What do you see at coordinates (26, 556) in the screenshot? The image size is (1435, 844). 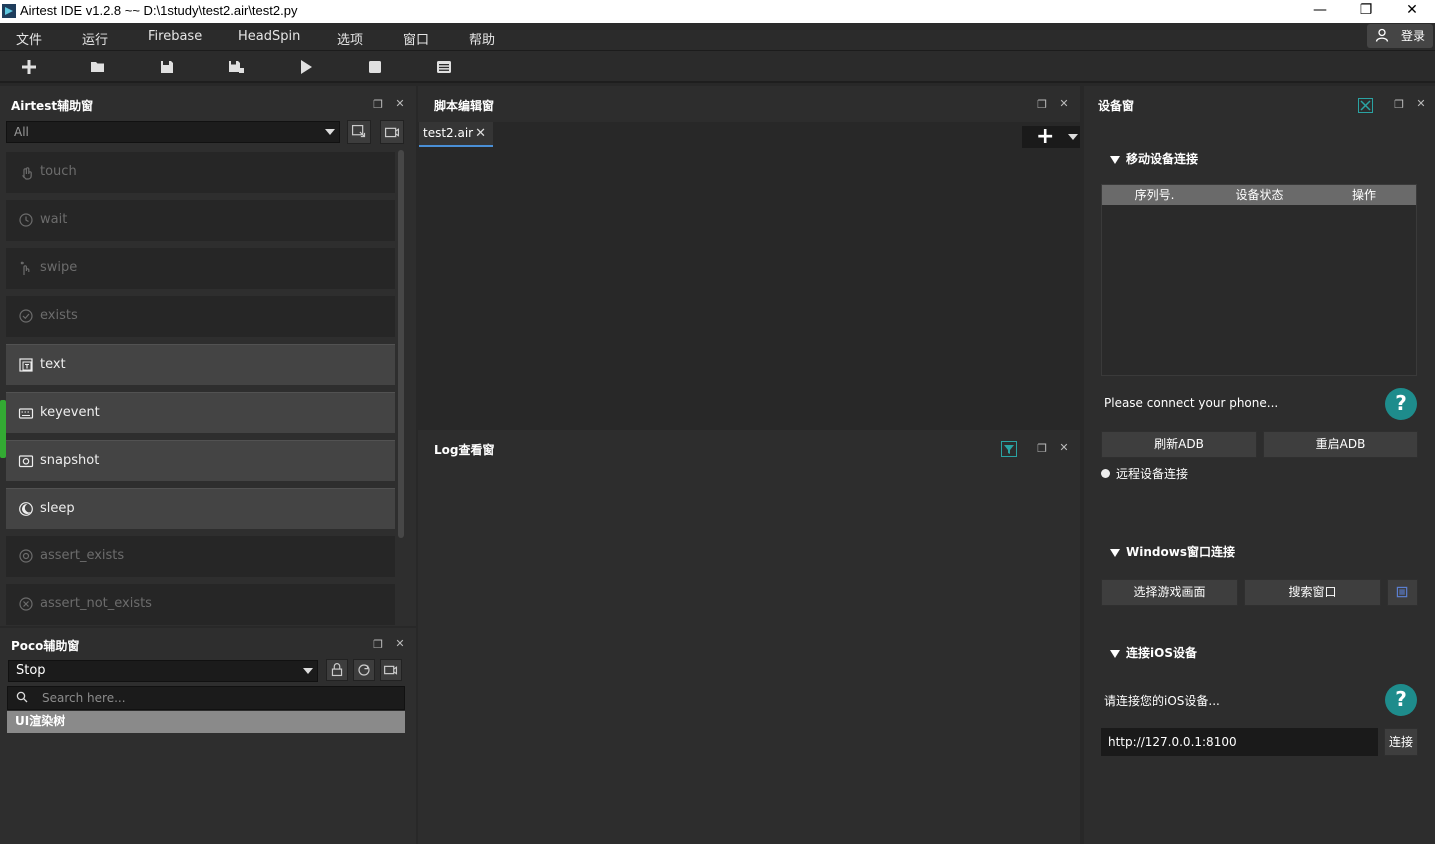 I see `target-icon` at bounding box center [26, 556].